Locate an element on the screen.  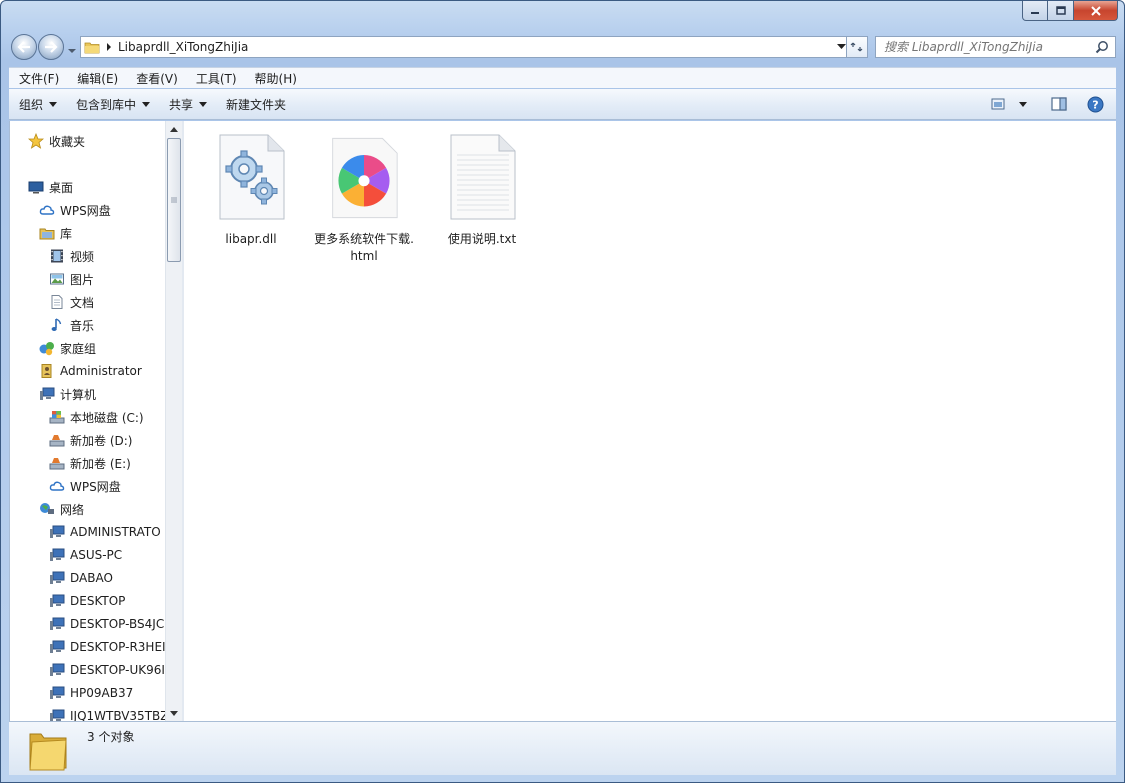
menu-bar: 文件(F) 编辑(E) 查看(V) 工具(T) 帮助(H) is located at coordinates (562, 77).